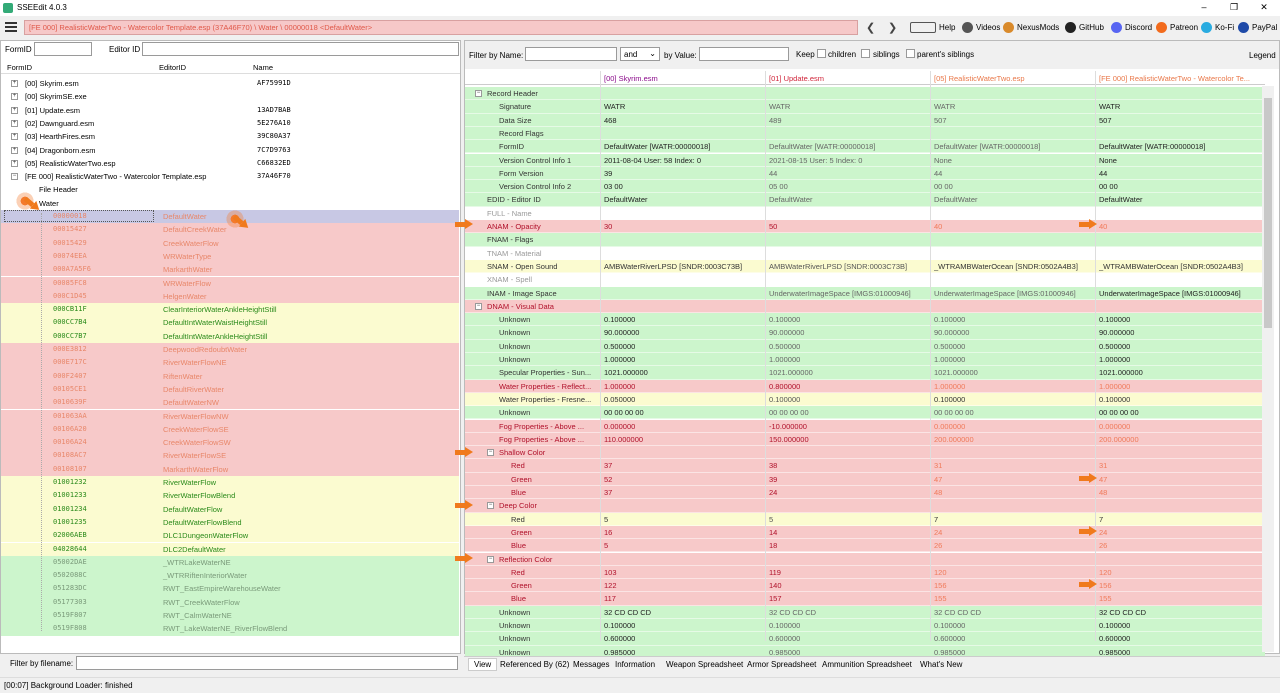 This screenshot has height=693, width=1280. Describe the element at coordinates (640, 54) in the screenshot. I see `and-select: and ⌄` at that location.